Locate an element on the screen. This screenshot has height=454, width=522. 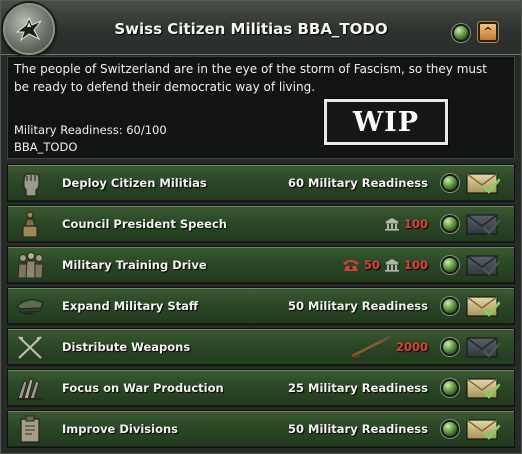
decision-cost: 2000 is located at coordinates (389, 347).